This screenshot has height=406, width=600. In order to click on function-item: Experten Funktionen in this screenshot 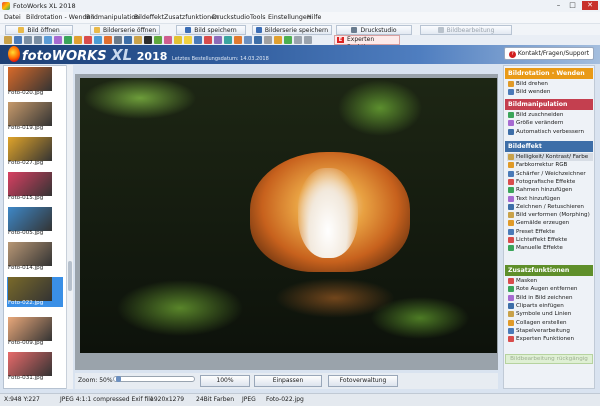, I will do `click(550, 339)`.